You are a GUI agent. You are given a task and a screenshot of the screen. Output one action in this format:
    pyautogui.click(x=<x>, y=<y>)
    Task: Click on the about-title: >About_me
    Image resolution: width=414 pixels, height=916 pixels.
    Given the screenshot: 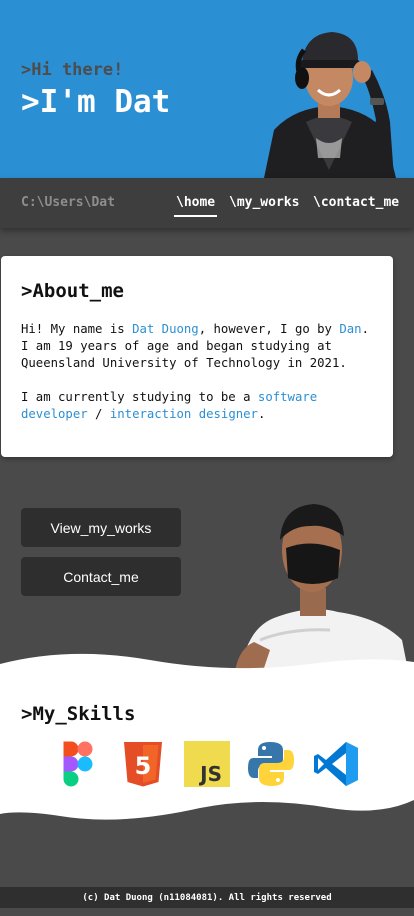 What is the action you would take?
    pyautogui.click(x=72, y=291)
    